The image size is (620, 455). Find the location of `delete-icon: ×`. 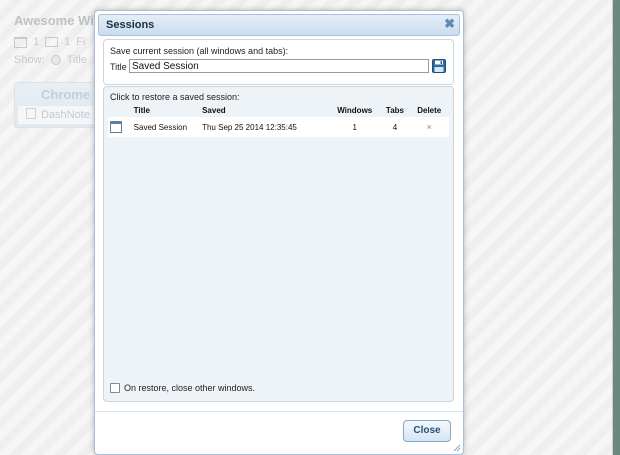

delete-icon: × is located at coordinates (429, 127).